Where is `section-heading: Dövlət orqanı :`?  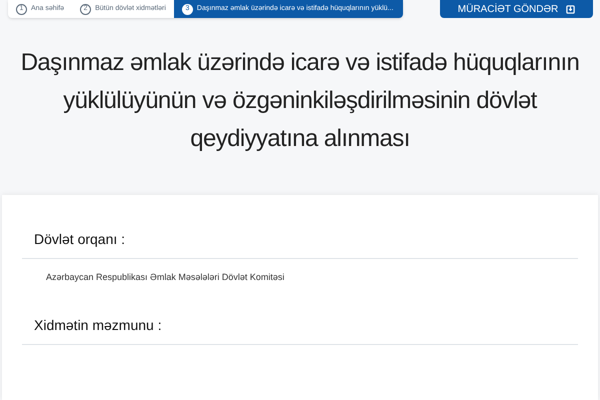 section-heading: Dövlət orqanı : is located at coordinates (79, 239).